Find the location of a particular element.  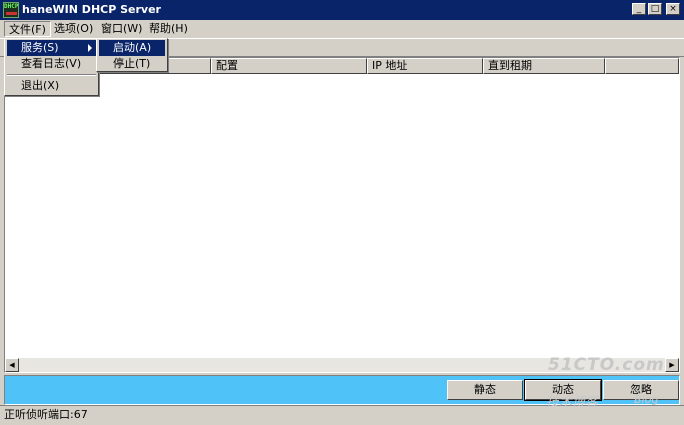

minimize-button: _ is located at coordinates (639, 9).